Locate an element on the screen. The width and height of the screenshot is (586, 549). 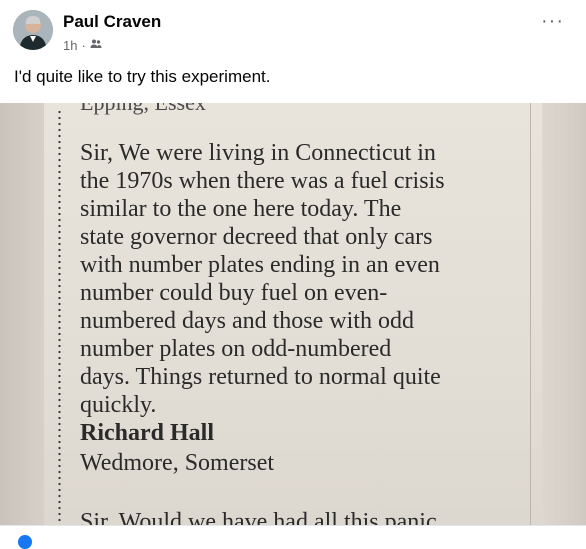
like-reaction-icon is located at coordinates (25, 542).